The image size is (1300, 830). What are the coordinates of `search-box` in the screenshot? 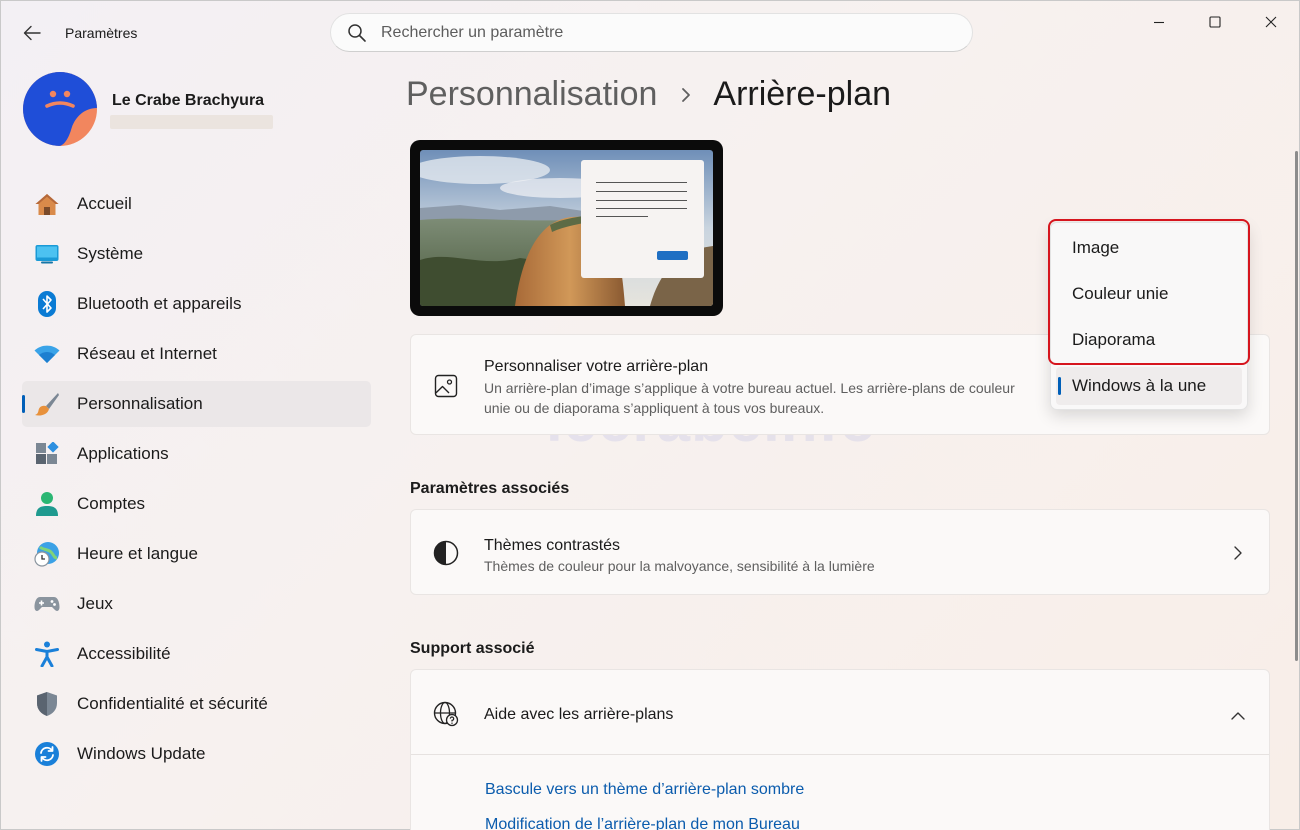 It's located at (651, 32).